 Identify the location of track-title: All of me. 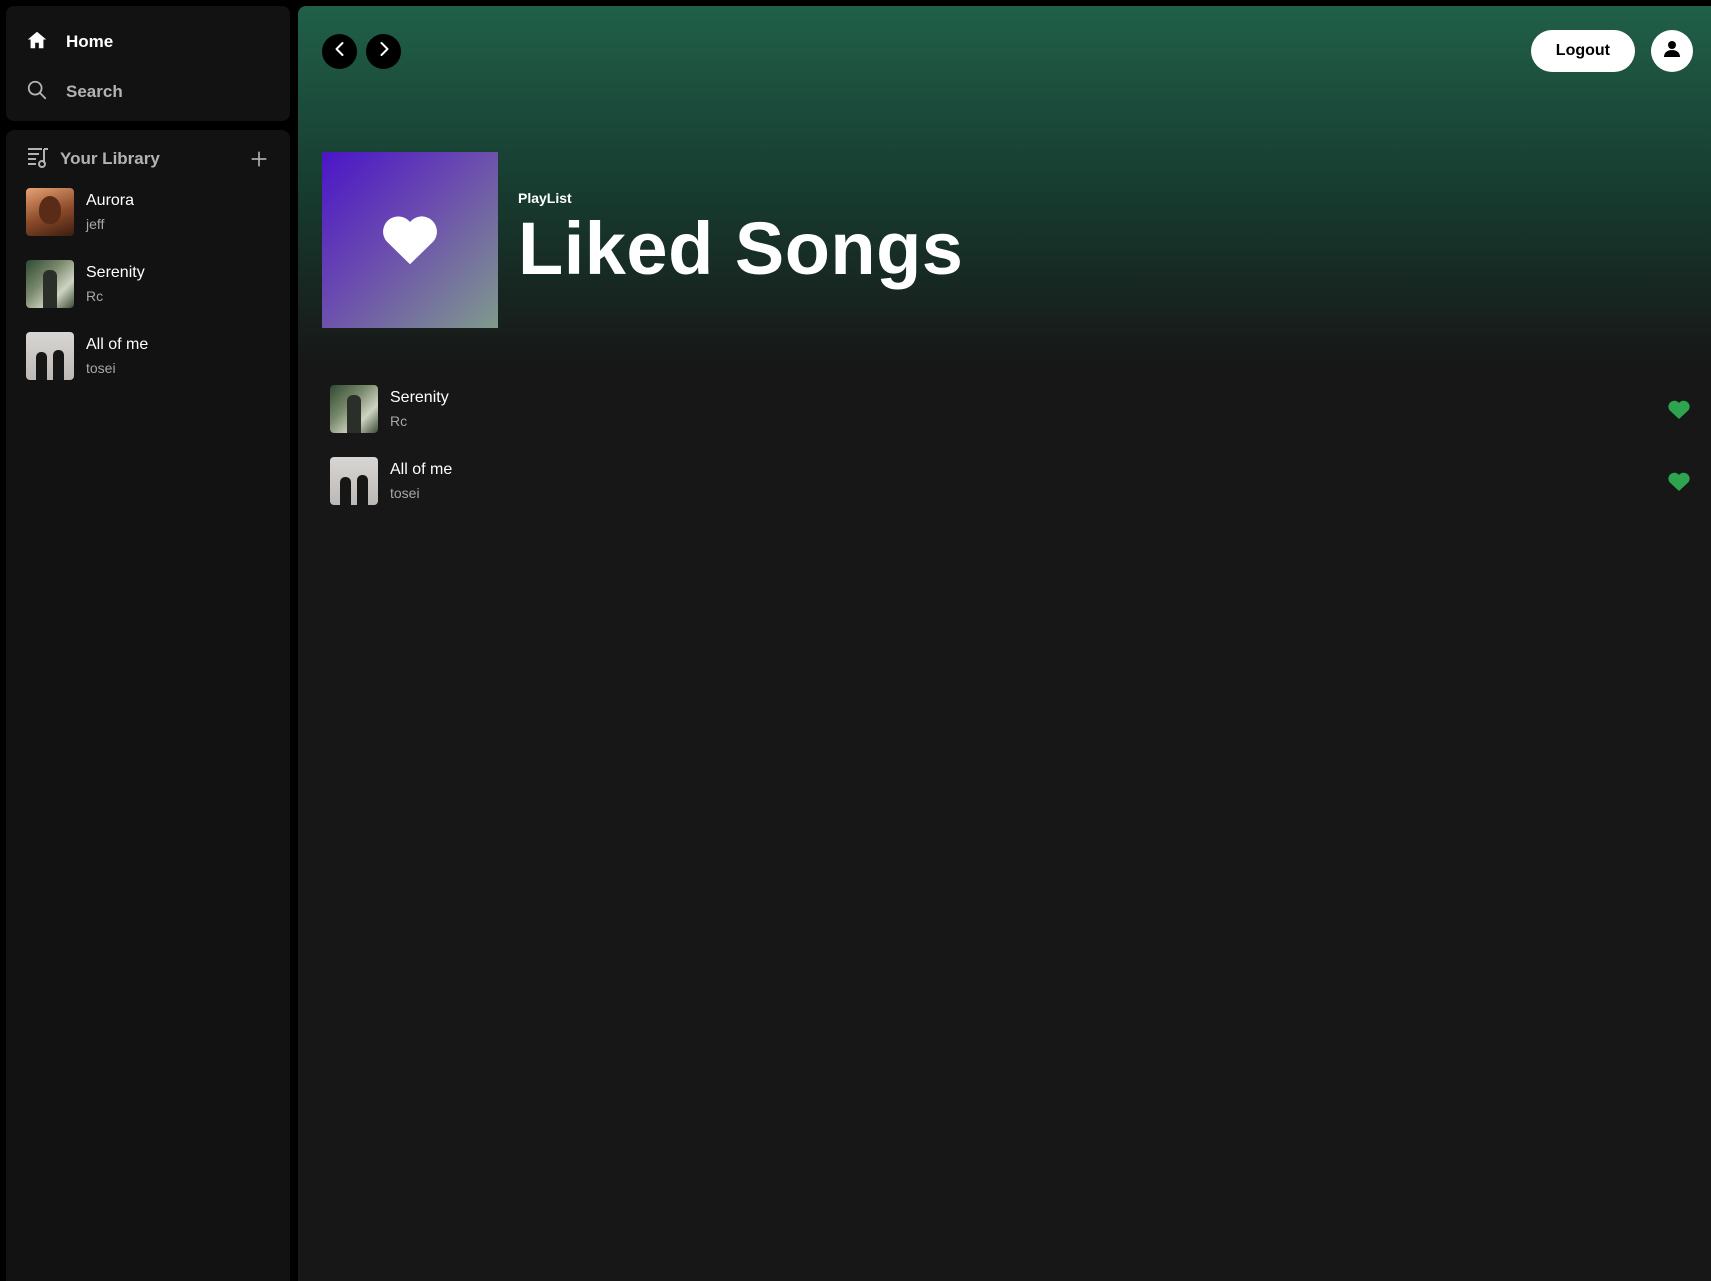
(421, 469).